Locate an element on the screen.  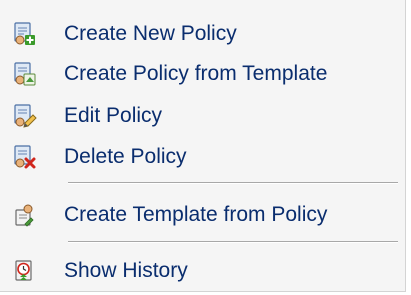
menu-item-delete-policy: Delete Policy is located at coordinates (203, 157).